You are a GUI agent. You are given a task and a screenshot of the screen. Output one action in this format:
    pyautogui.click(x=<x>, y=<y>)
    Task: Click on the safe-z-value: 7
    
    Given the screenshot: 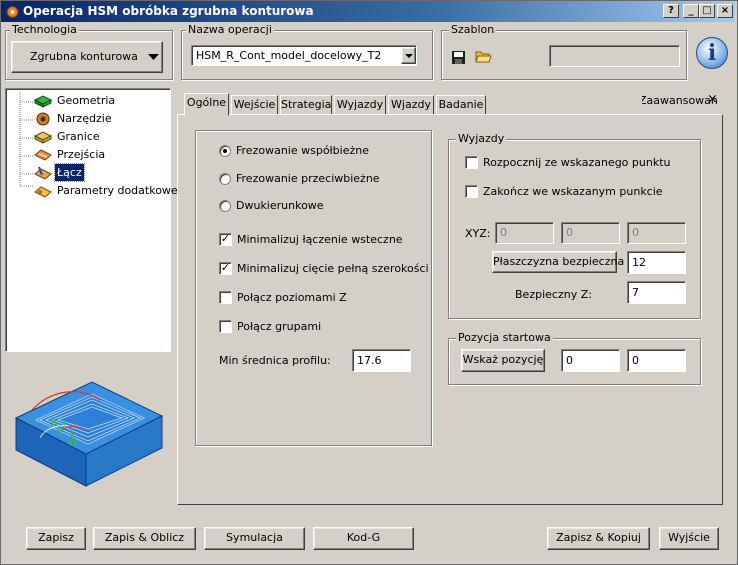 What is the action you would take?
    pyautogui.click(x=635, y=292)
    